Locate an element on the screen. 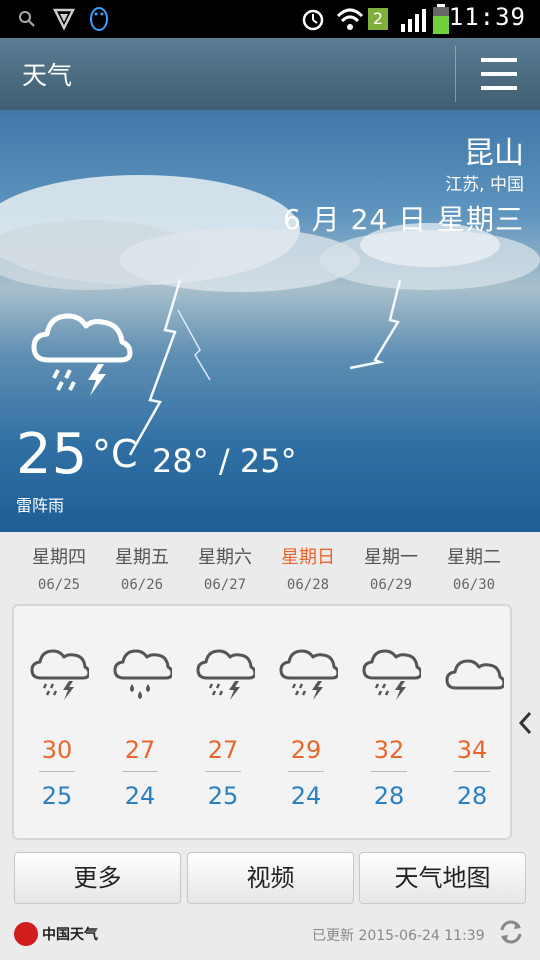  qq-penguin-icon is located at coordinates (99, 19).